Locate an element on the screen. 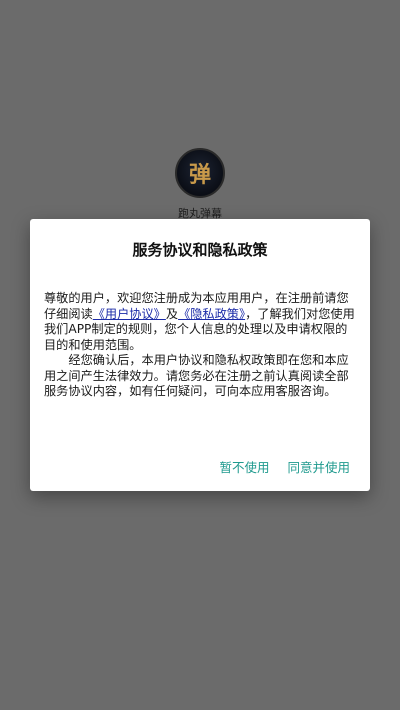 This screenshot has width=400, height=710. accept-button: 同意并使用 is located at coordinates (318, 466).